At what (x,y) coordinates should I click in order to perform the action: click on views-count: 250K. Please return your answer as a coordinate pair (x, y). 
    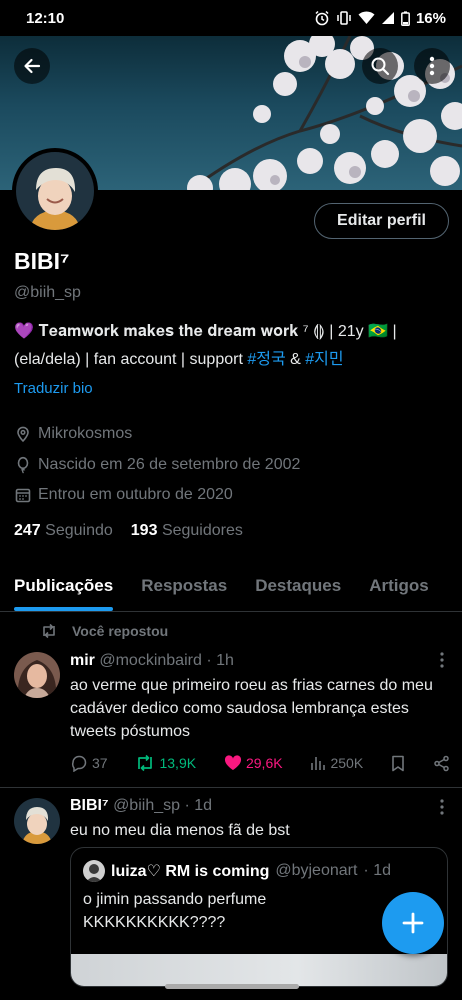
    Looking at the image, I should click on (347, 763).